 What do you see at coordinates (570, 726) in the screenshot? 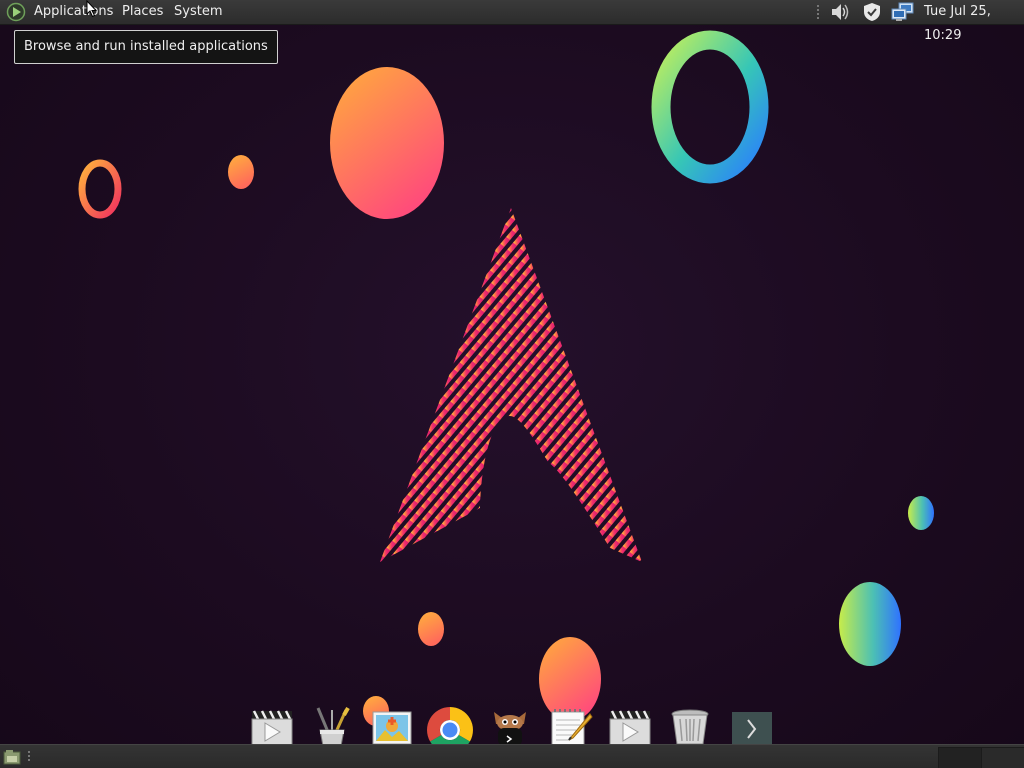
I see `text-editor-icon` at bounding box center [570, 726].